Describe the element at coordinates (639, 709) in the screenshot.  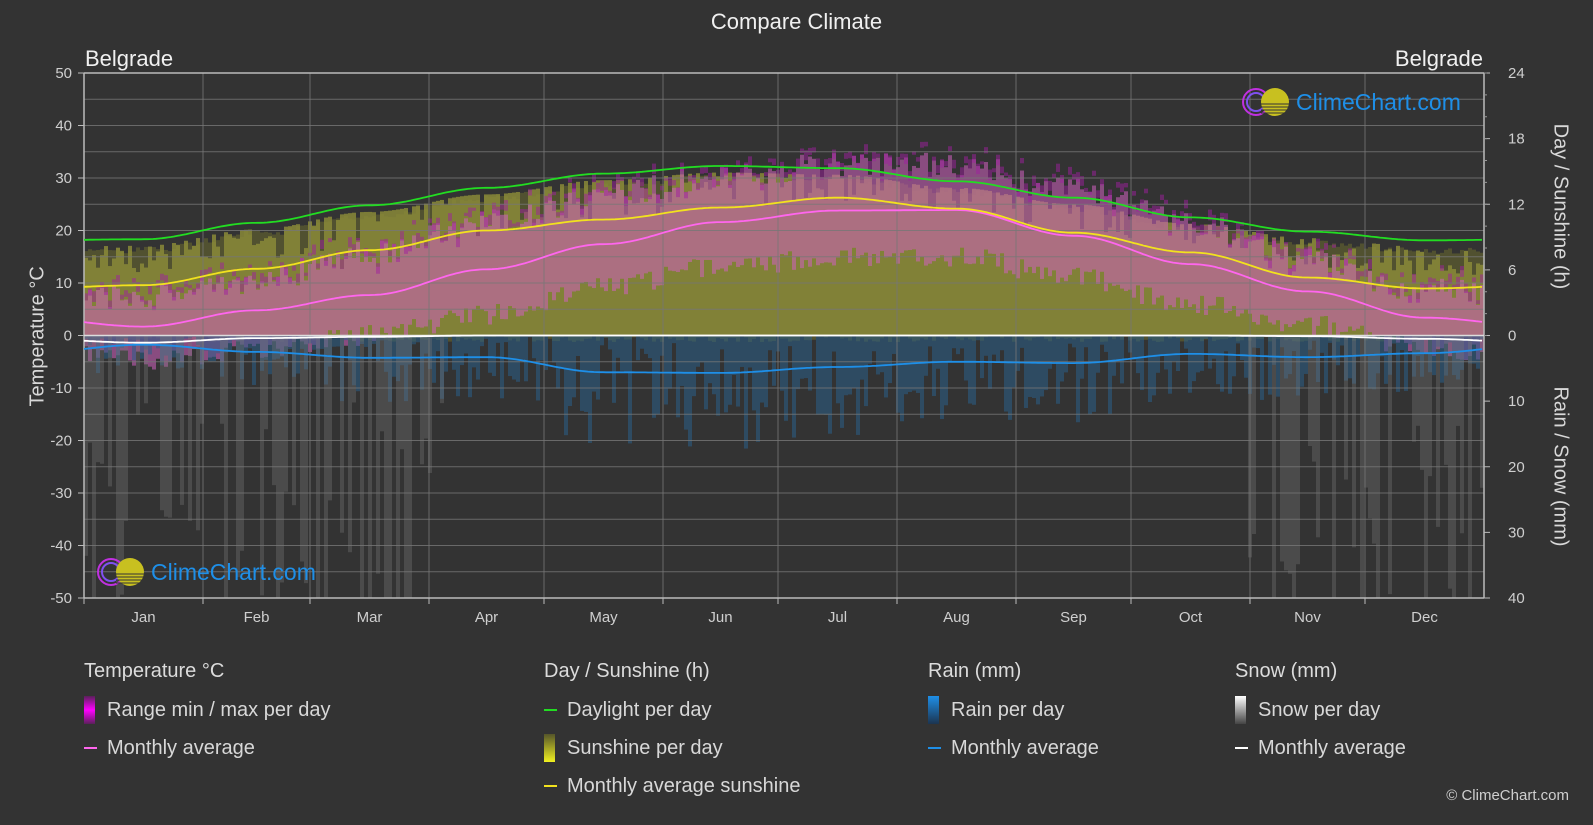
I see `legend-label: Daylight per day` at that location.